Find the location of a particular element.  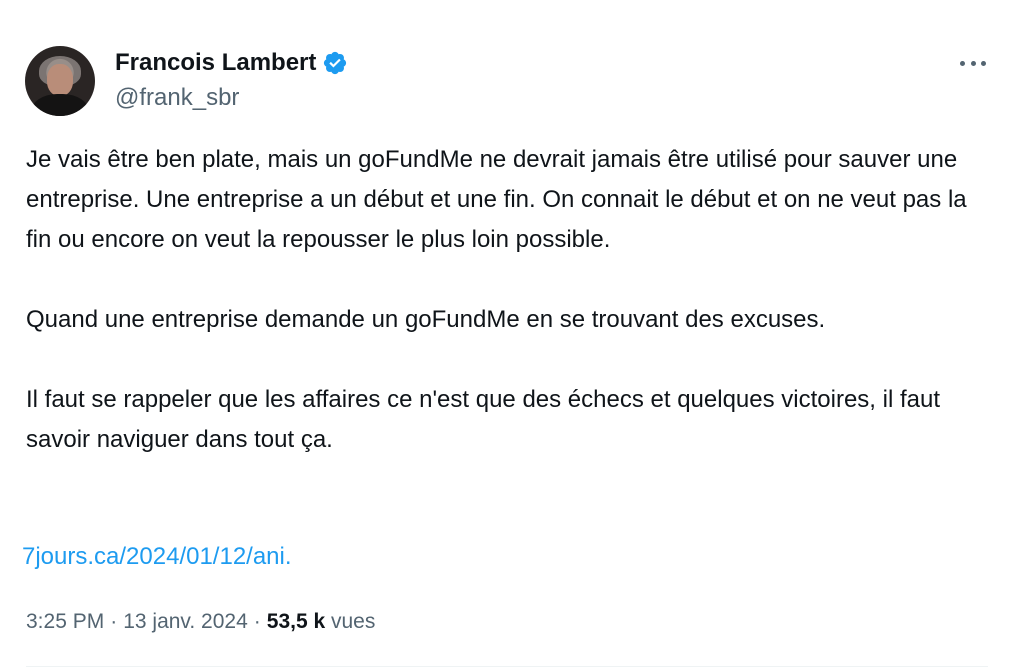

avatar is located at coordinates (60, 81).